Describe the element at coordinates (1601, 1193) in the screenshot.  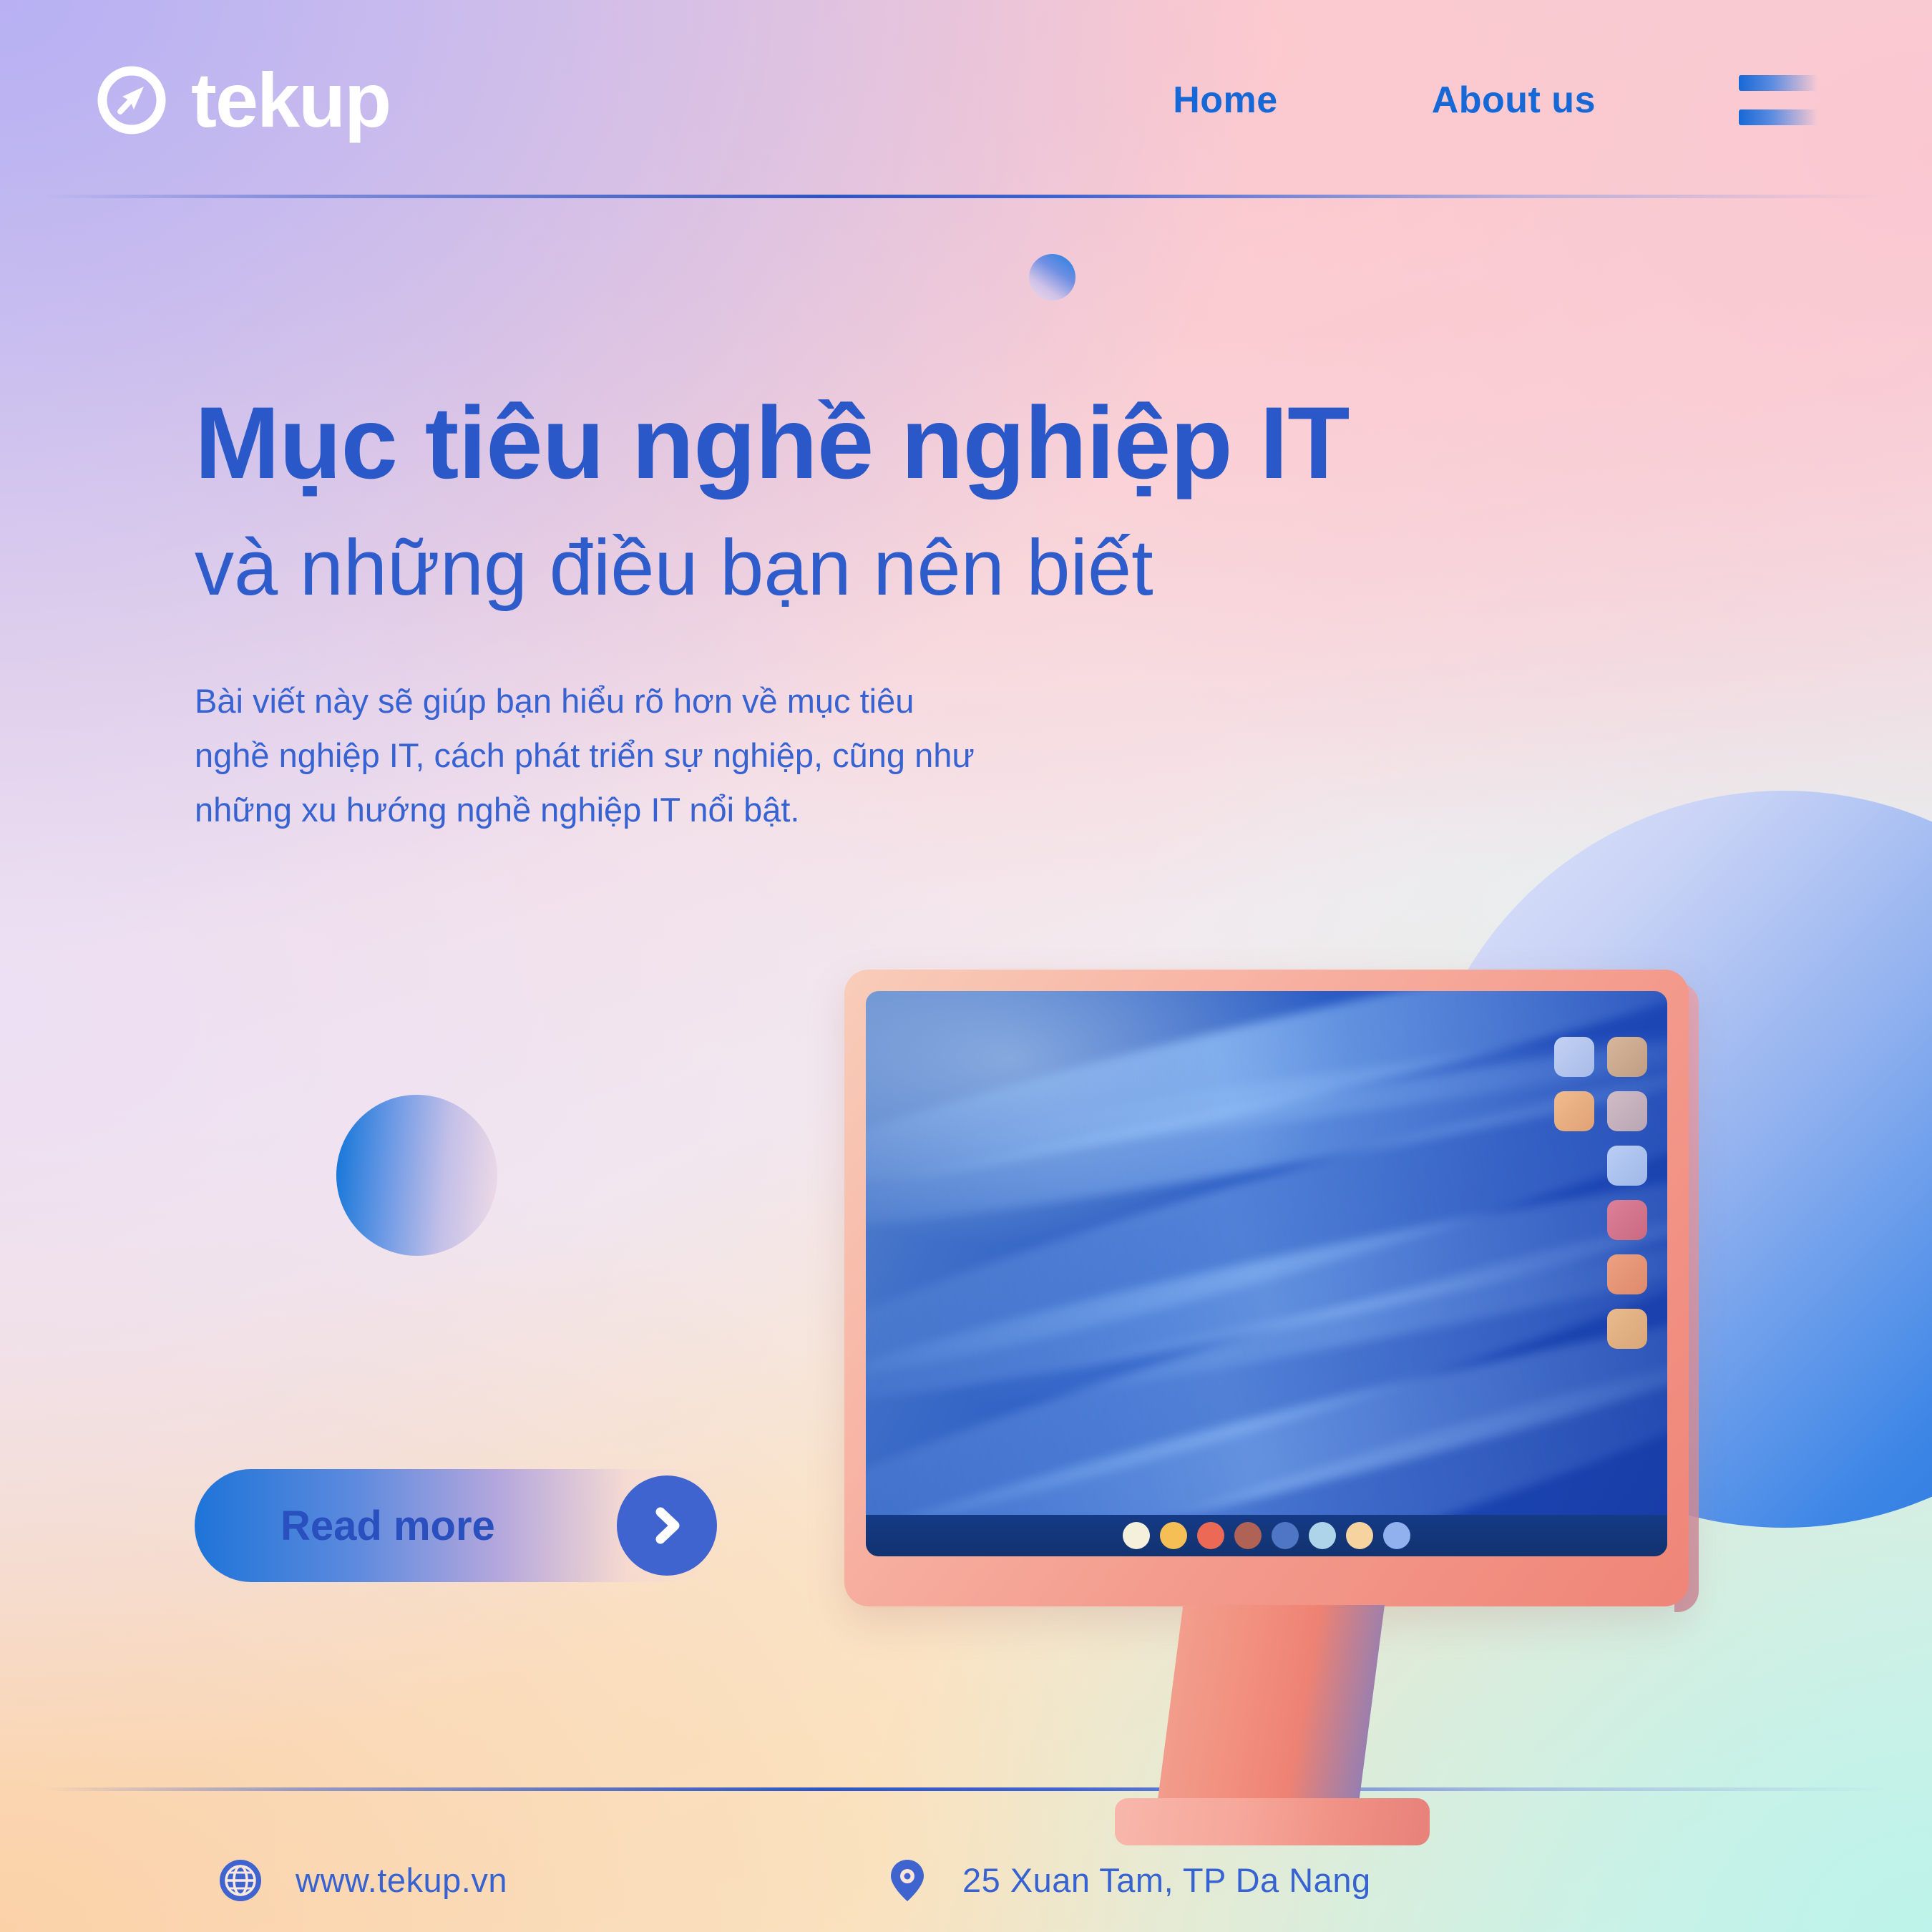
I see `desktop-app-icon-grid` at that location.